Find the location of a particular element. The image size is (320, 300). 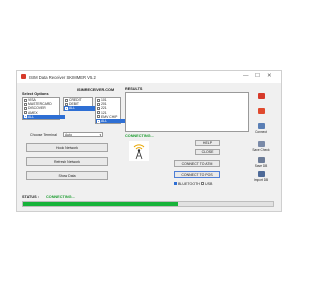

save-check-icon is located at coordinates (261, 144).